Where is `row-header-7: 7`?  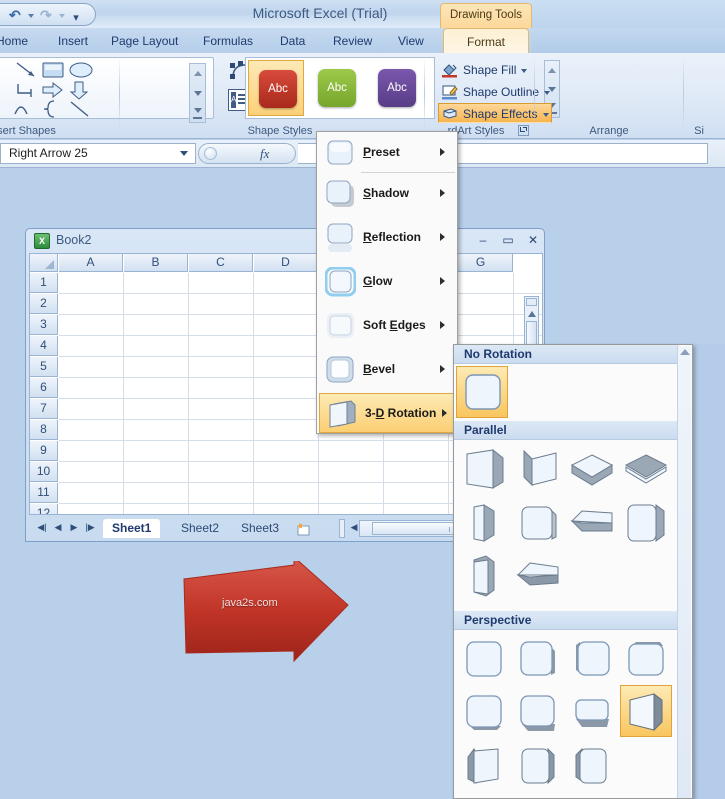
row-header-7: 7 is located at coordinates (44, 409).